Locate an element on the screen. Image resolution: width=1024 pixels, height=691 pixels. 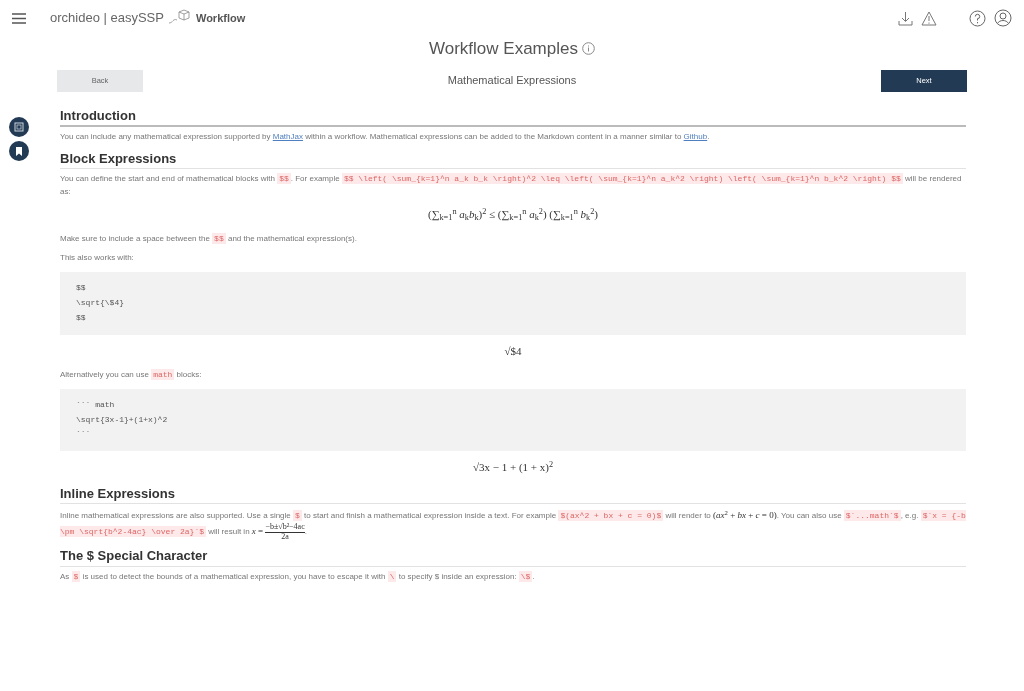
paragraph: Alternatively you can use math blocks: is located at coordinates (131, 375).